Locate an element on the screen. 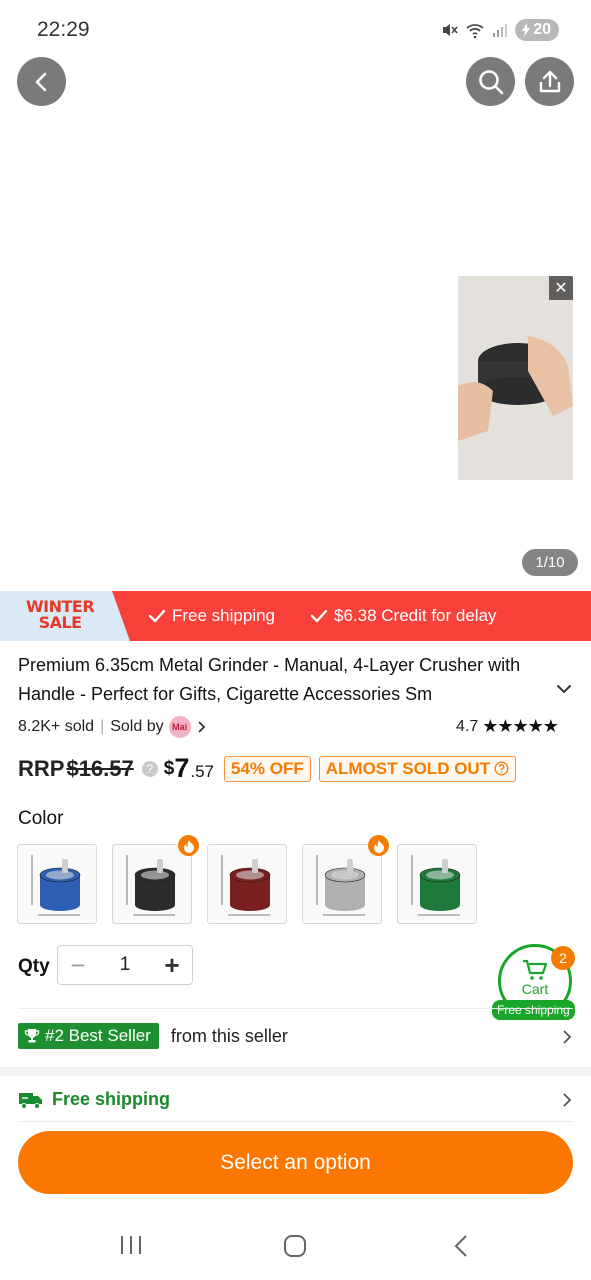  best-seller-text: from this seller is located at coordinates (229, 1035).